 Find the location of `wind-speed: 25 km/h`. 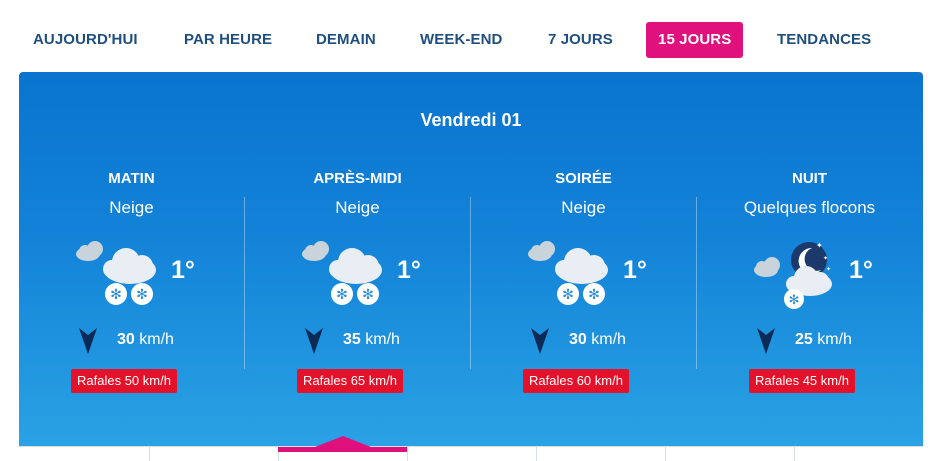

wind-speed: 25 km/h is located at coordinates (823, 340).